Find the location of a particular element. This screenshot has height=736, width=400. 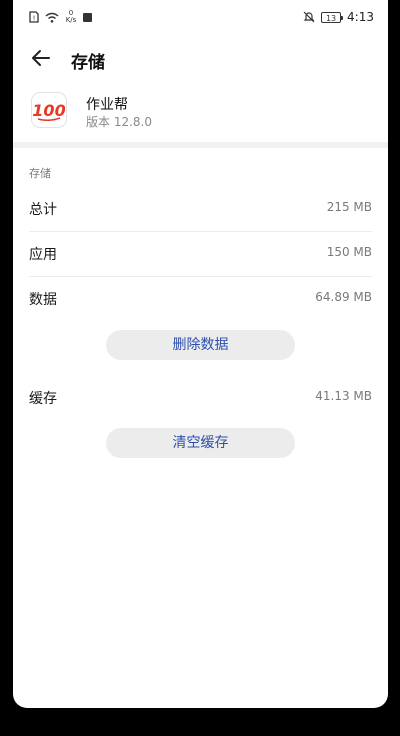

wifi-icon is located at coordinates (52, 17).